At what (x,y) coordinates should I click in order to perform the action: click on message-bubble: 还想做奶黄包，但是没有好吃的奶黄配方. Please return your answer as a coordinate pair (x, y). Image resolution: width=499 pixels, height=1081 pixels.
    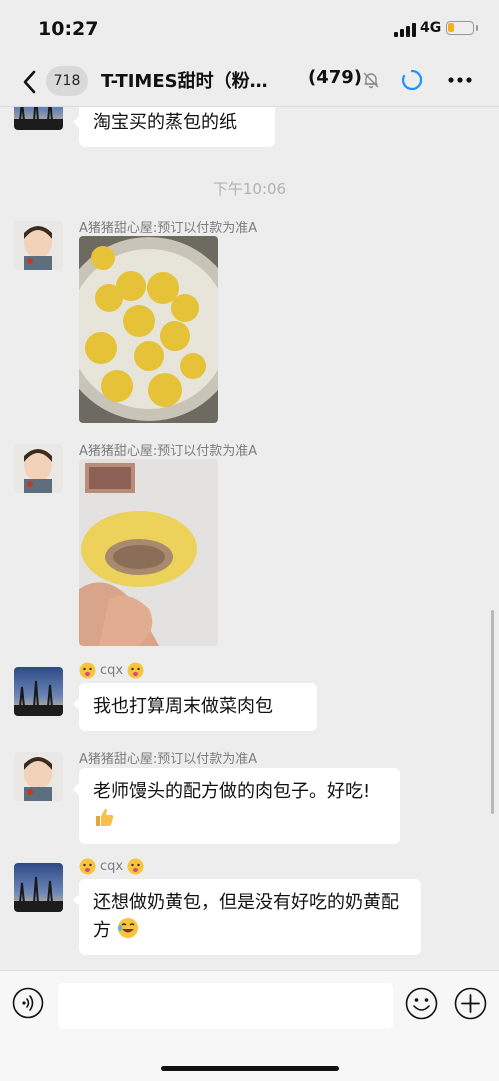
    Looking at the image, I should click on (247, 917).